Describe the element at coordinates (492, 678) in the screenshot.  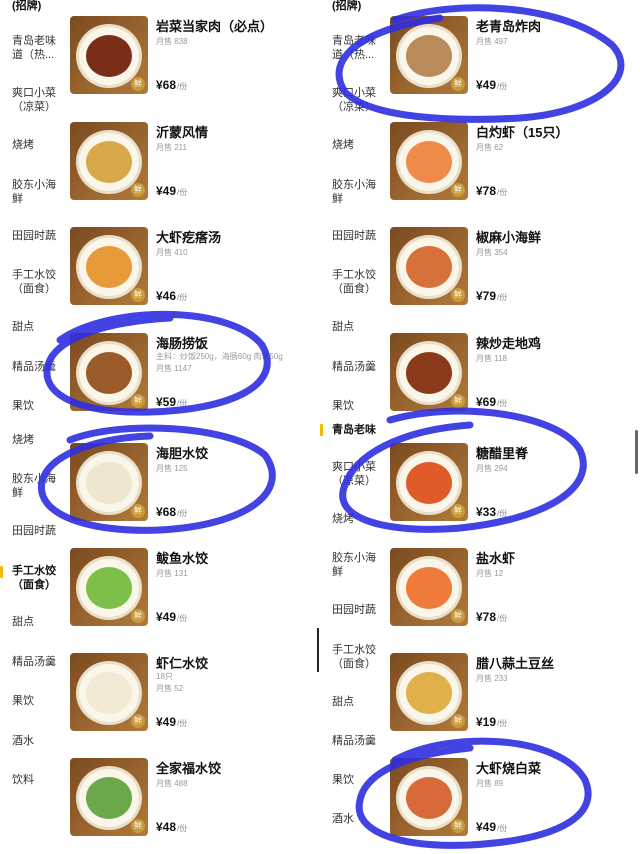
I see `dish-sales: 月售 233` at that location.